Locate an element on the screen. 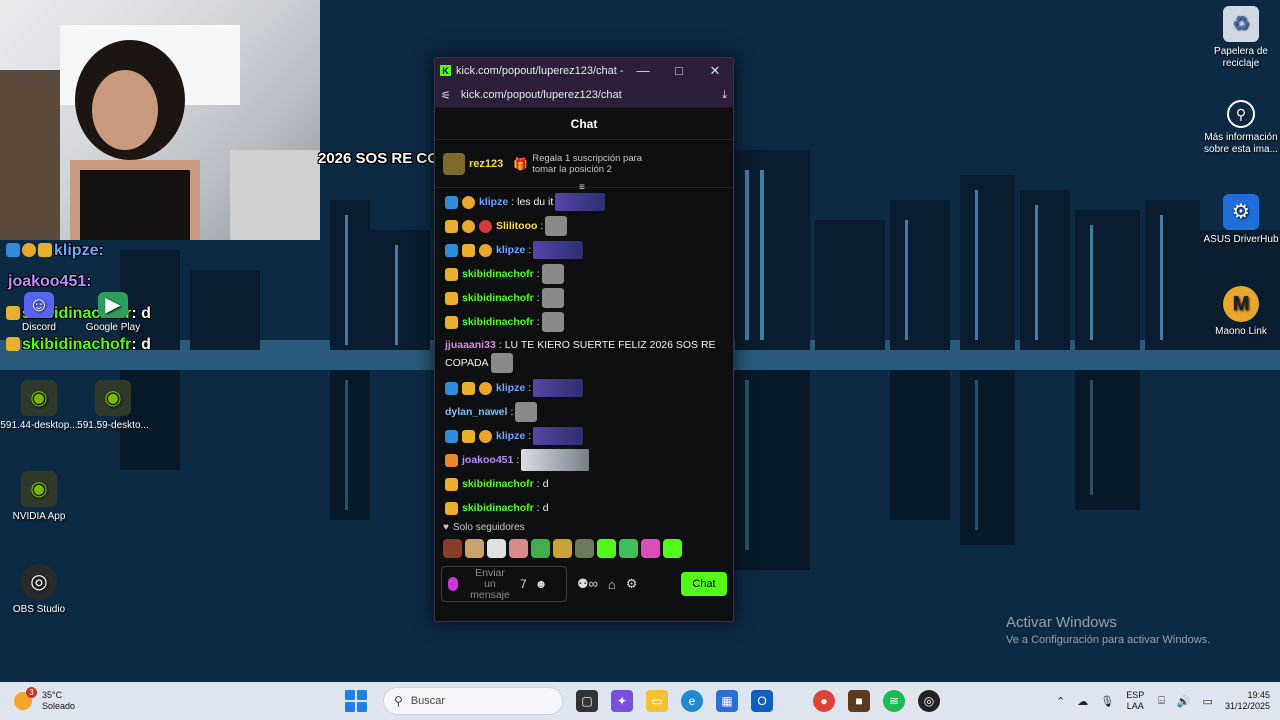 The image size is (1280, 720). network-icon: ⌸ is located at coordinates (1161, 701).